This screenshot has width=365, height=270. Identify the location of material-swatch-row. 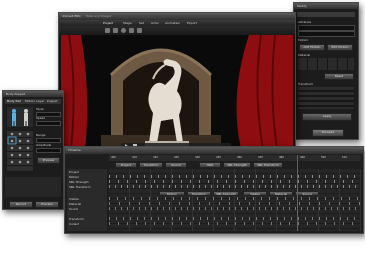
(326, 64).